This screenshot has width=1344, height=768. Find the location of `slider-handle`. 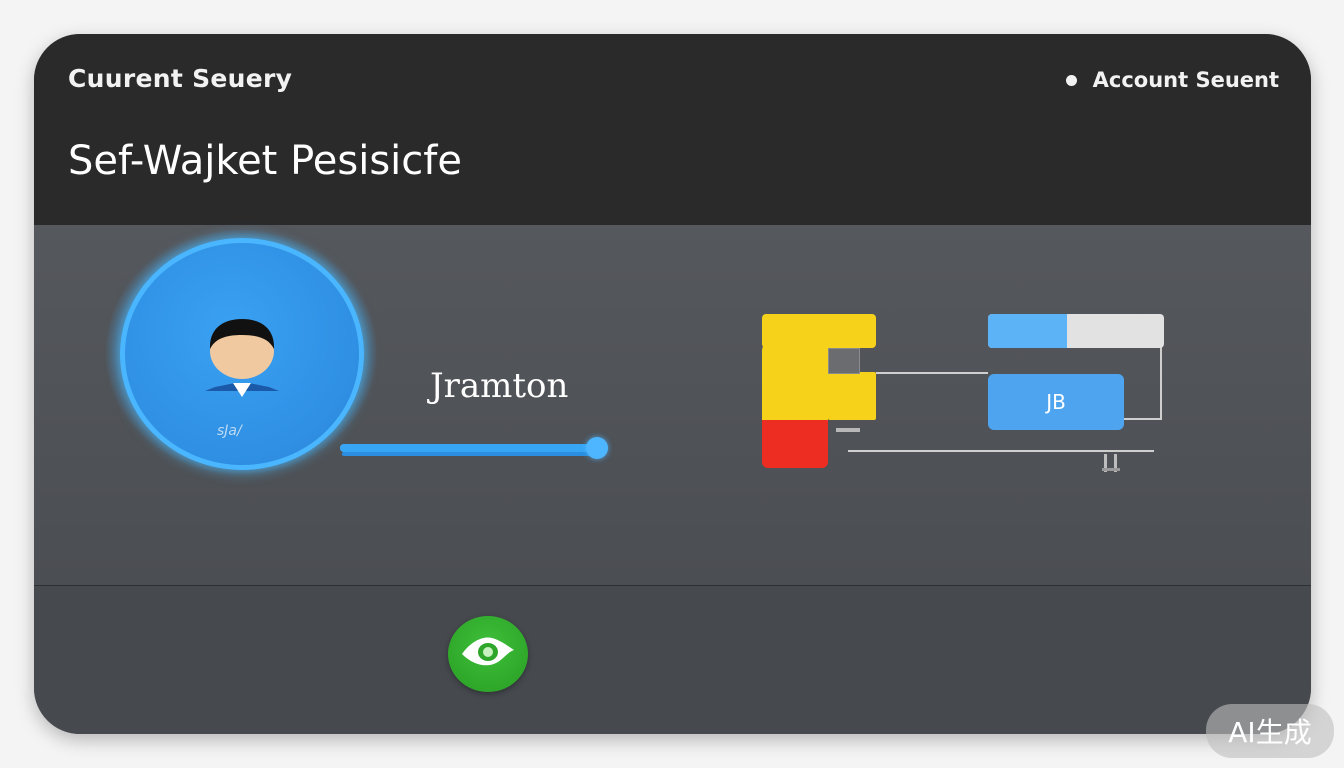

slider-handle is located at coordinates (597, 448).